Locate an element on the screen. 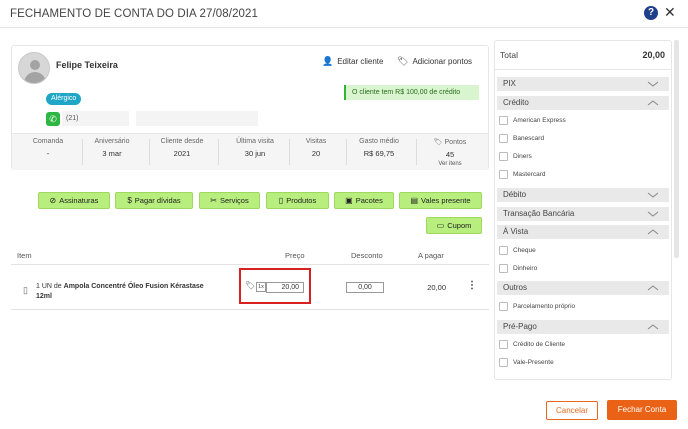 This screenshot has height=429, width=688. option-vale-presente: Vale-Presente is located at coordinates (526, 363).